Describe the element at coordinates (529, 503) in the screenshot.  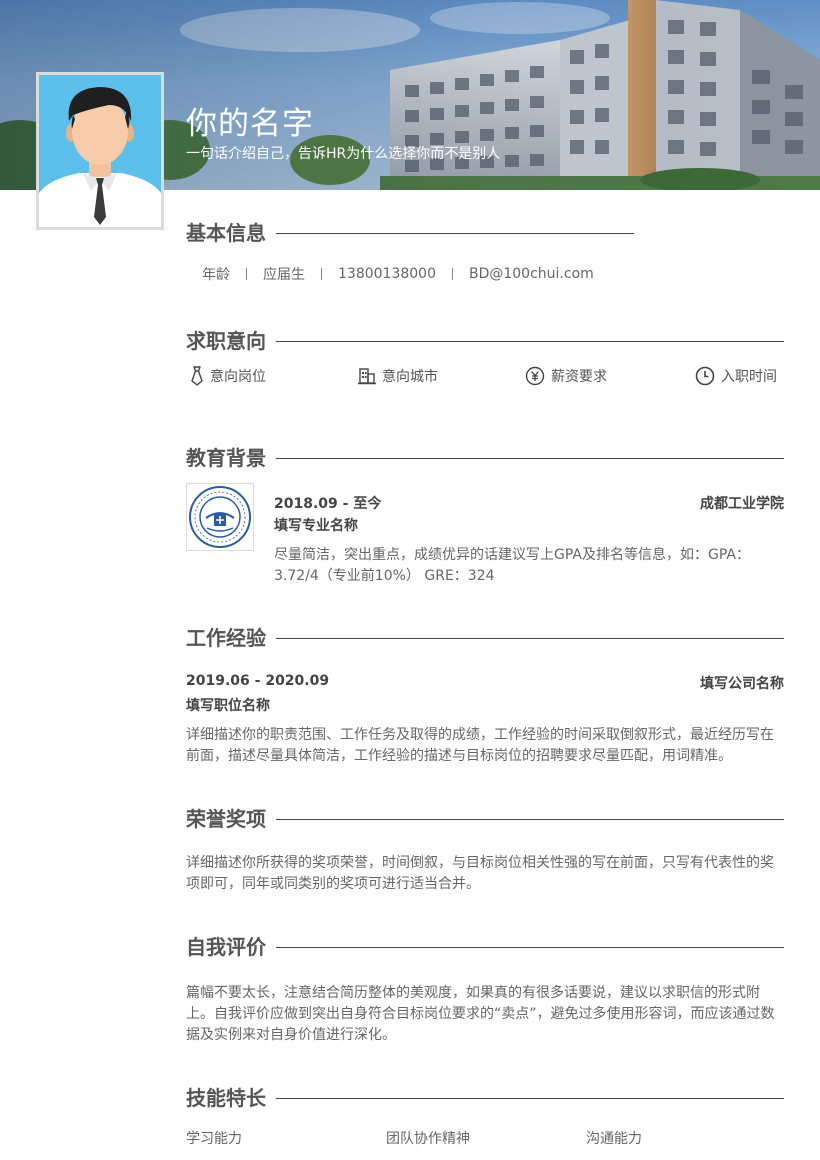
I see `education-header-row: 2018.09 - 至今 成都工业学院` at that location.